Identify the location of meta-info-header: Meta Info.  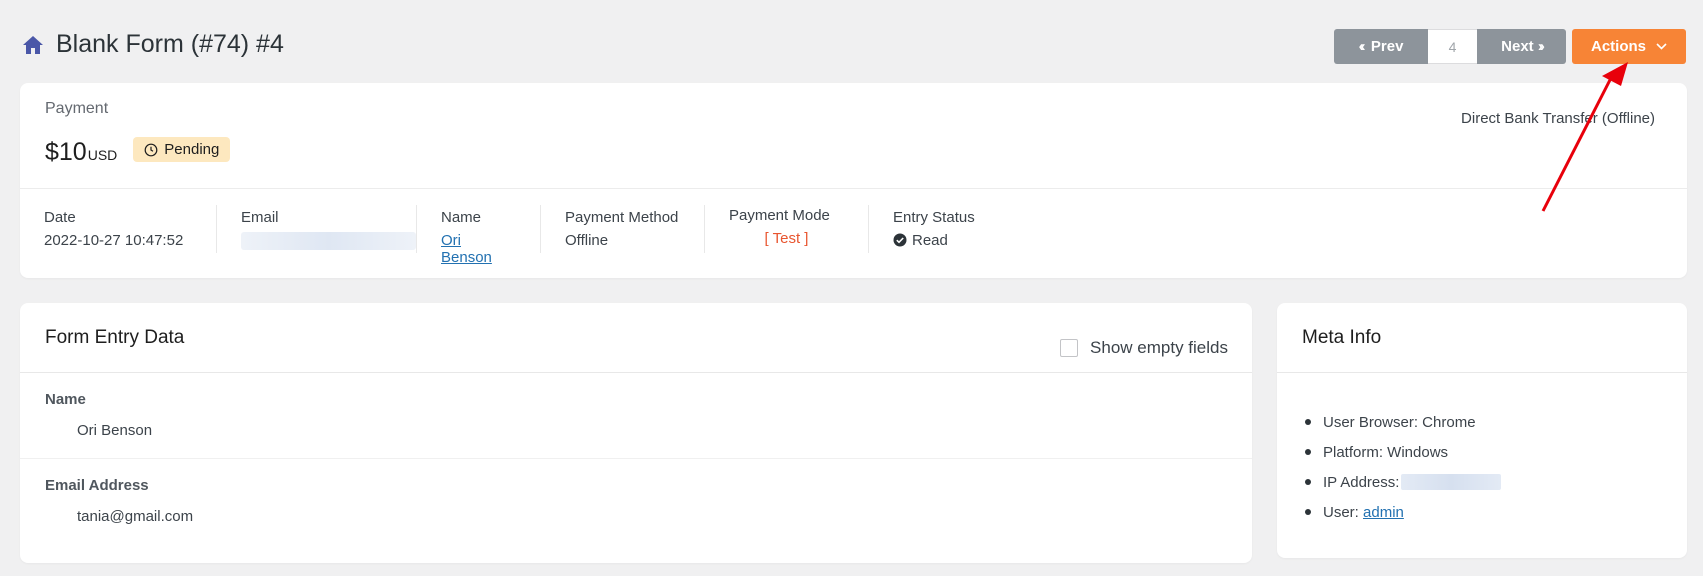
(1482, 338).